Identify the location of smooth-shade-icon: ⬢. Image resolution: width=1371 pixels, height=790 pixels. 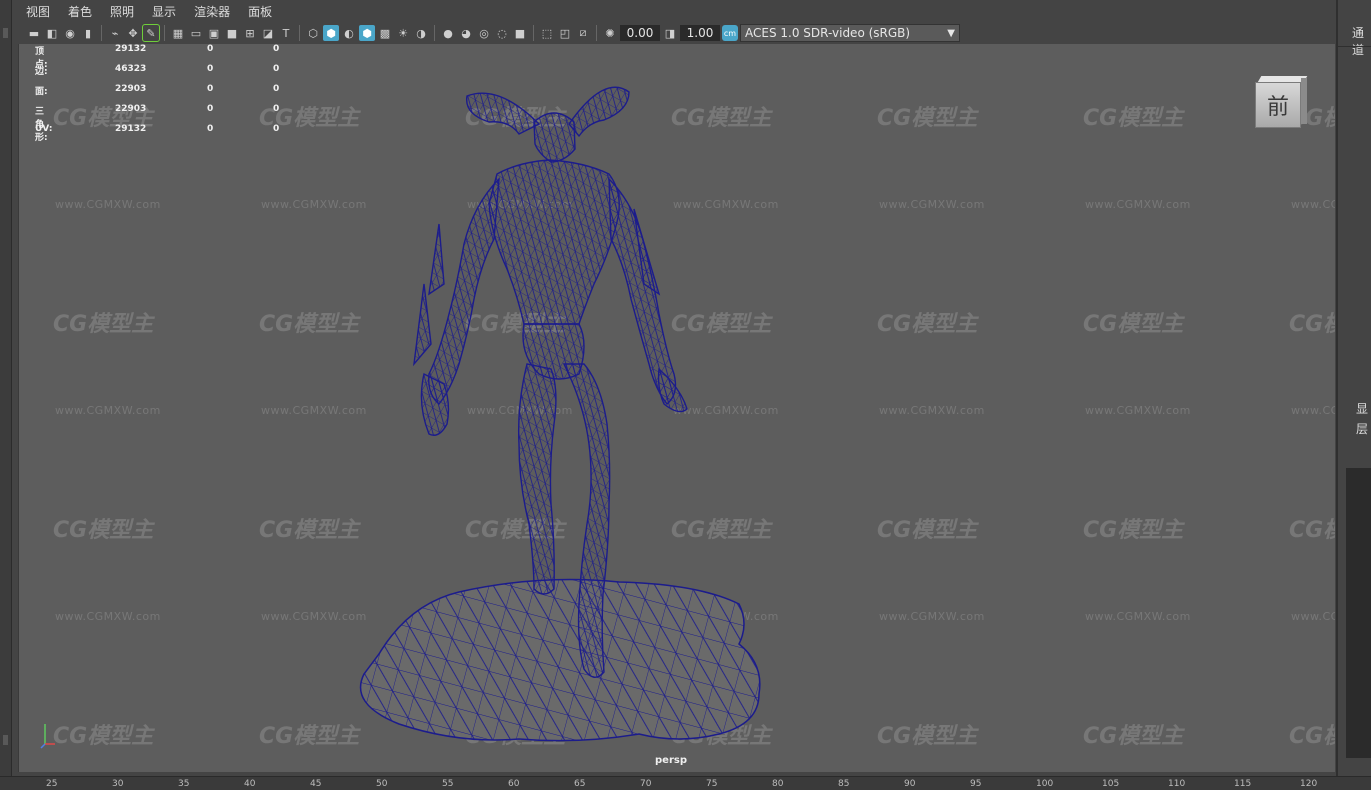
(331, 33).